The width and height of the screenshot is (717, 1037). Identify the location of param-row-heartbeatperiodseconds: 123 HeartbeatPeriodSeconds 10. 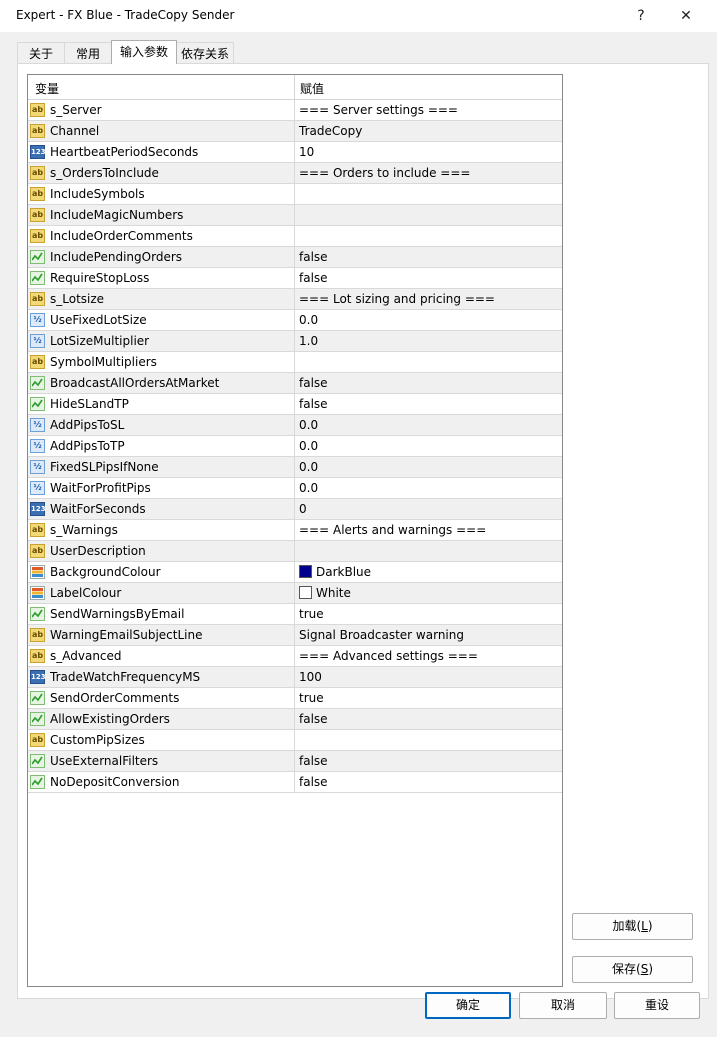
(295, 152).